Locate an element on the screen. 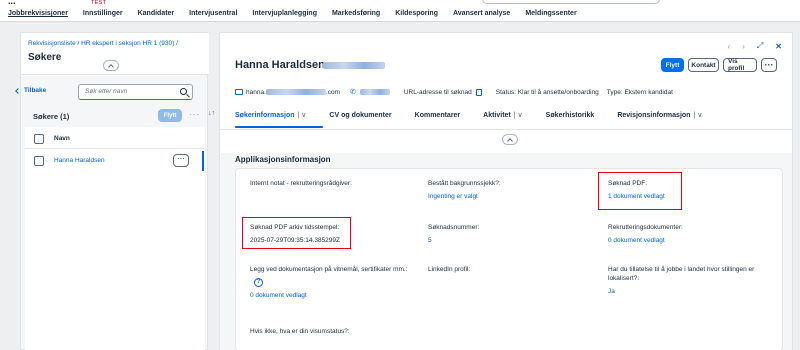 This screenshot has height=350, width=800. nav-meldingssenter: Meldingssenter is located at coordinates (550, 13).